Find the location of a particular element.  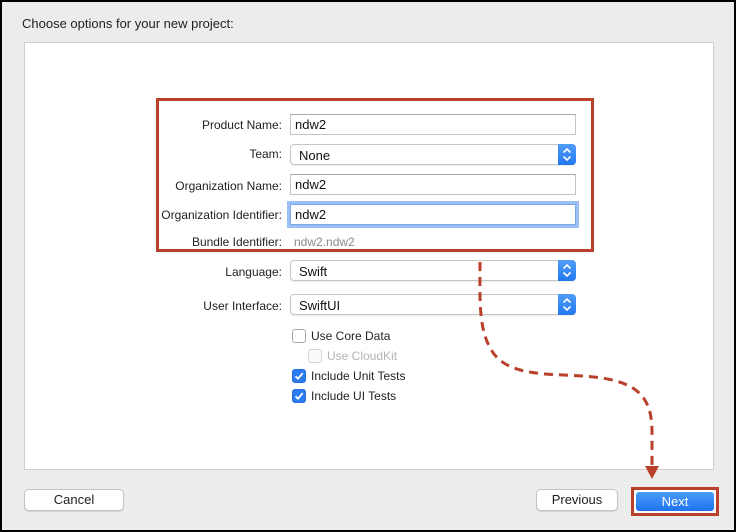

next-button: Next is located at coordinates (675, 501).